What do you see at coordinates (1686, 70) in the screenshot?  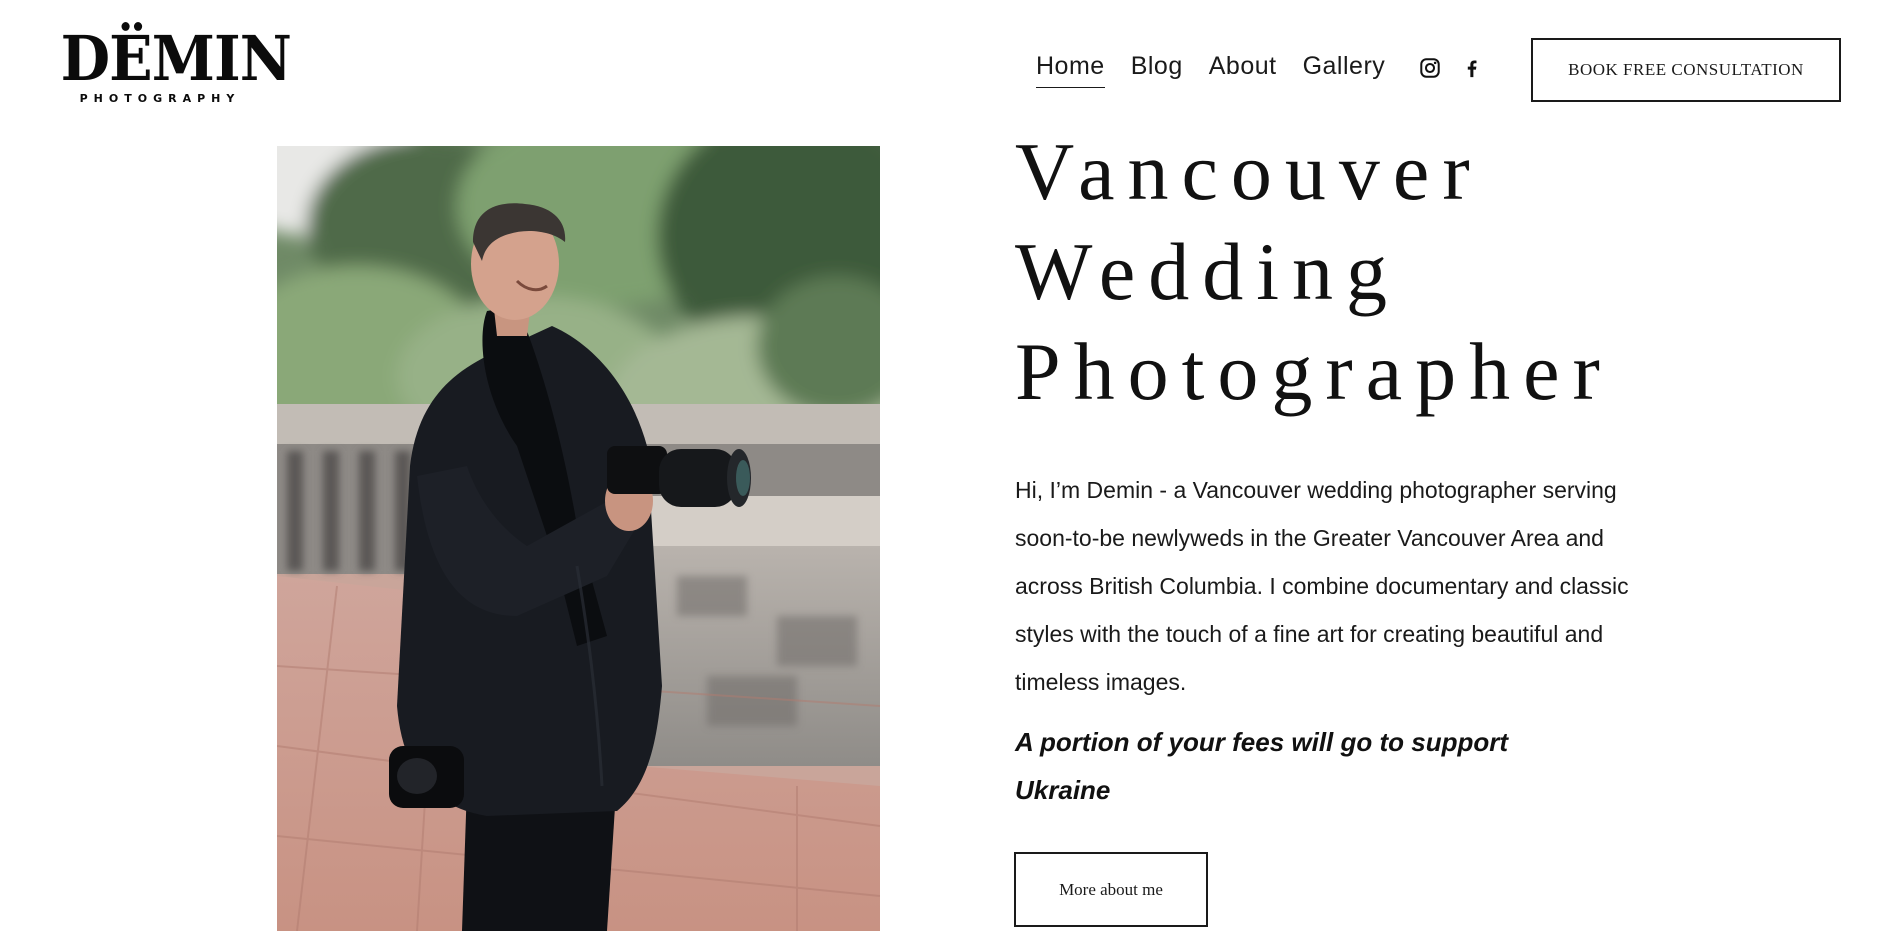 I see `book-consultation-button: BOOK FREE CONSULTATION` at bounding box center [1686, 70].